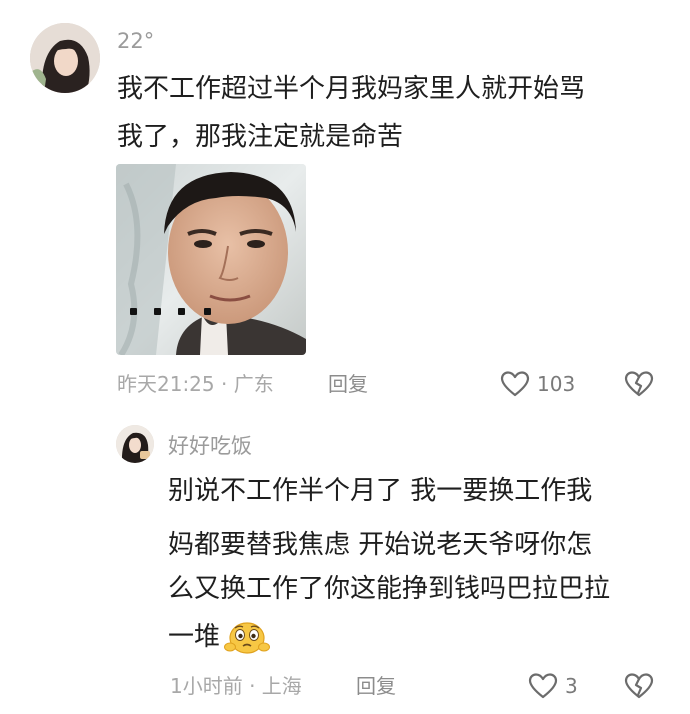  Describe the element at coordinates (380, 491) in the screenshot. I see `reply-text-line-1: 别说不工作半个月了 我一要换工作我` at that location.